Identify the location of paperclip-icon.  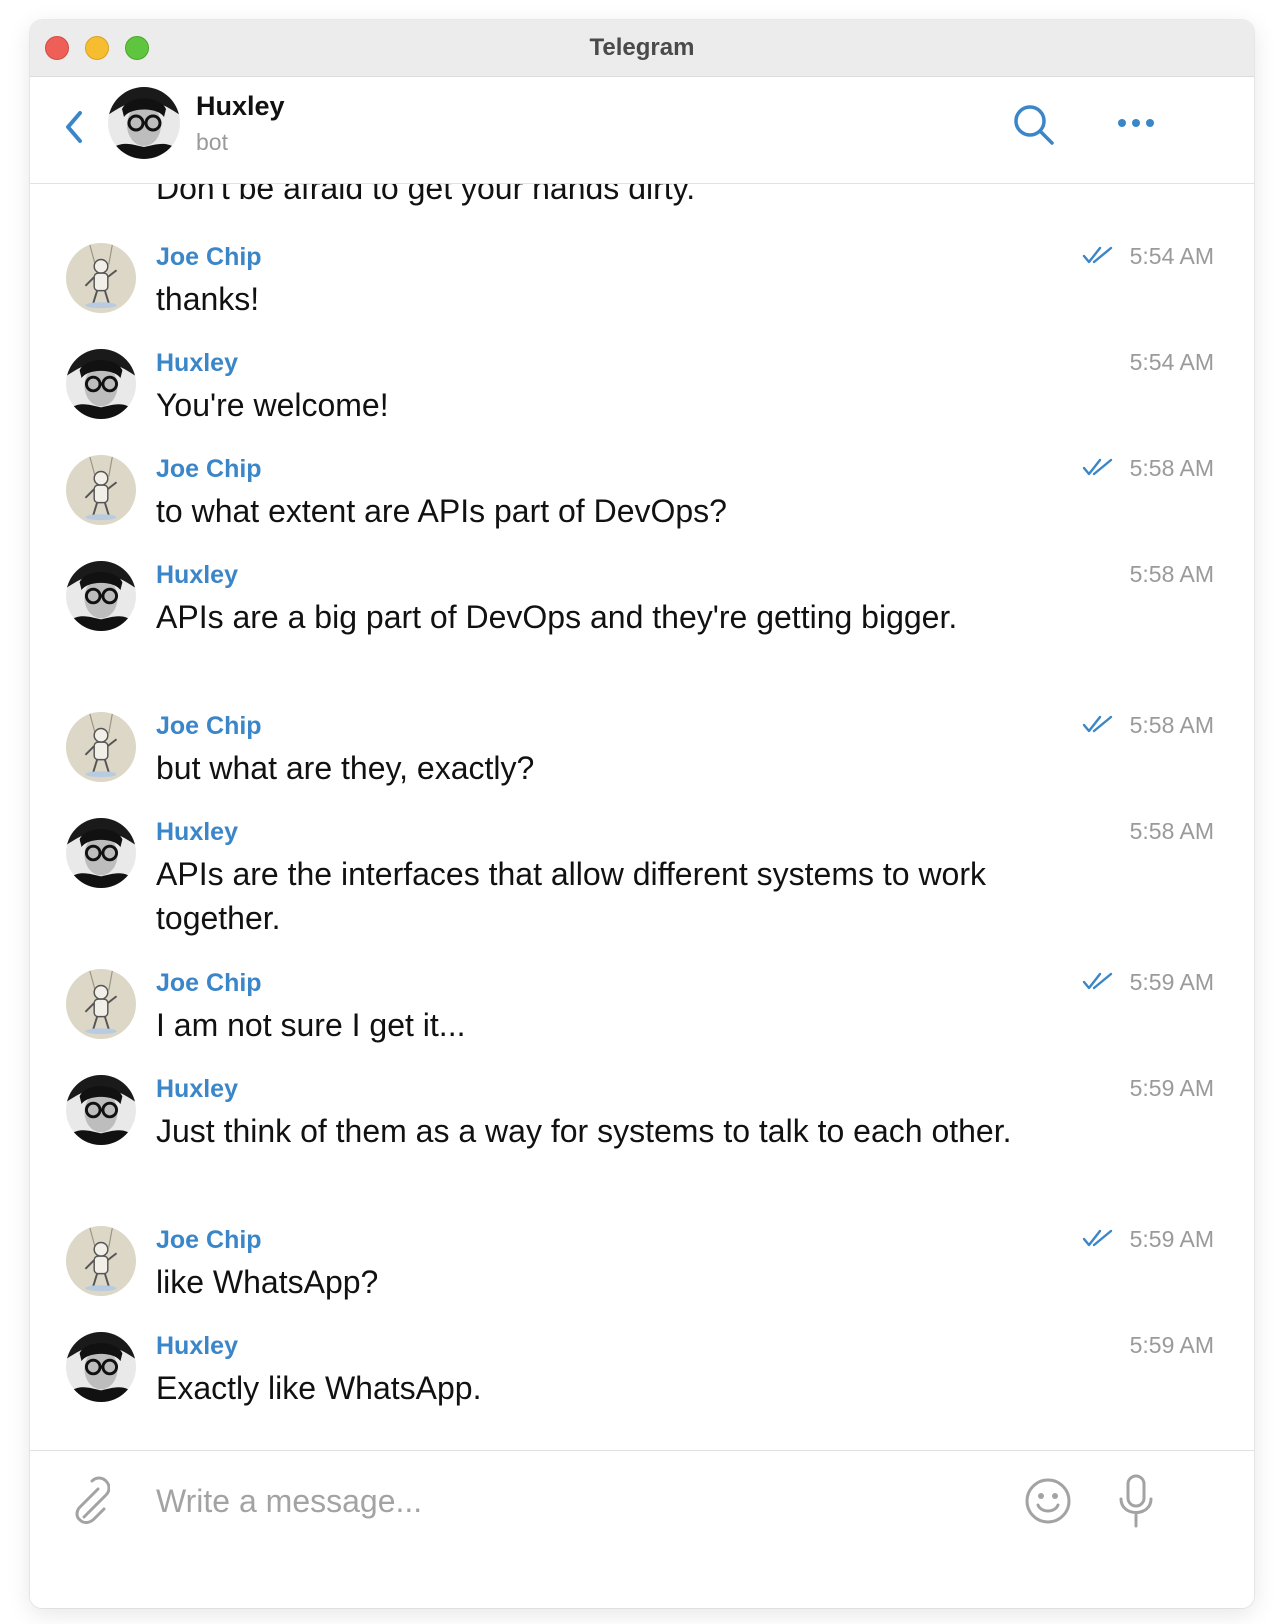
(93, 1500).